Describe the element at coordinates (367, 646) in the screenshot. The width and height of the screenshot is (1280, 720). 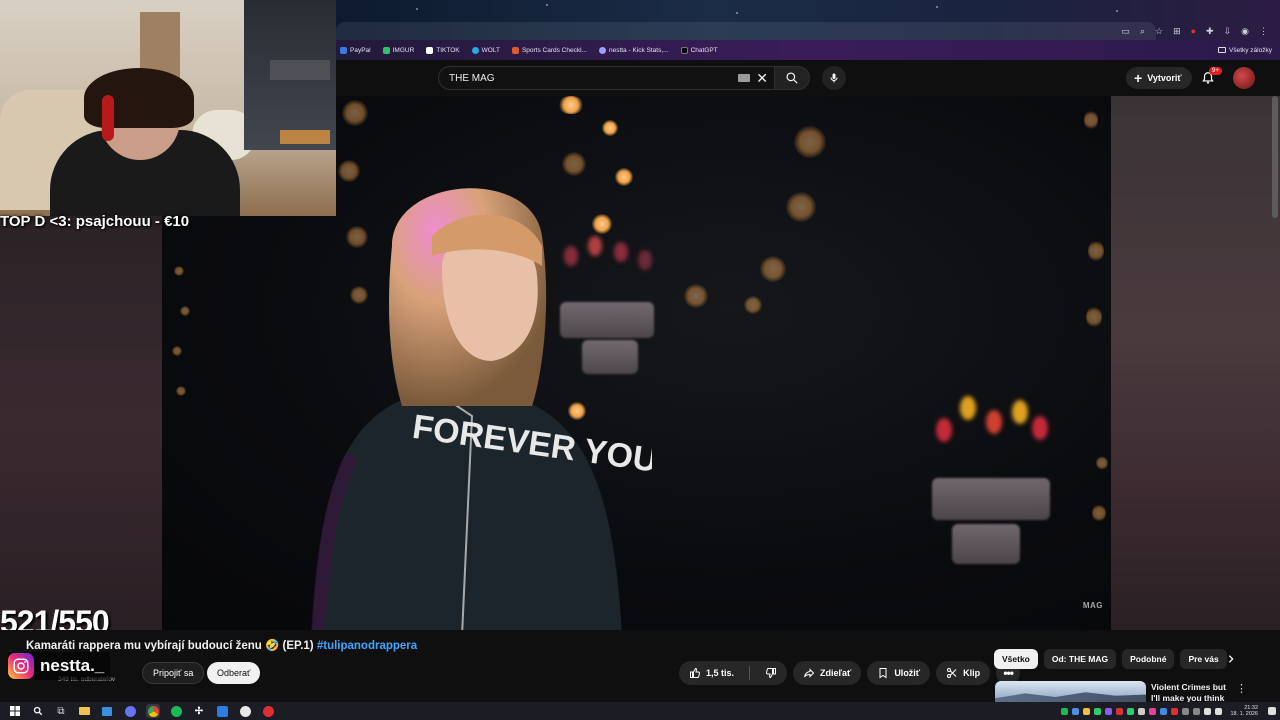
I see `video-hashtag: #tulipanodrappera` at that location.